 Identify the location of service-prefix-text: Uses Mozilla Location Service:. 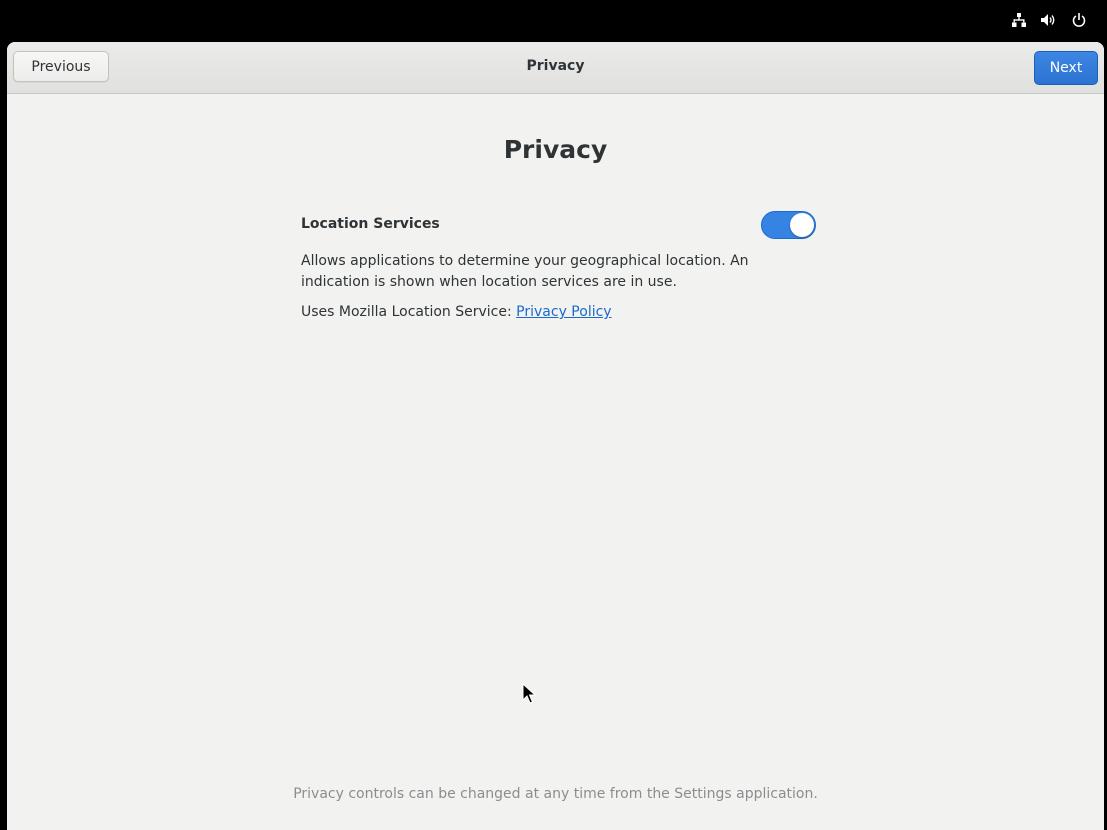
(409, 312).